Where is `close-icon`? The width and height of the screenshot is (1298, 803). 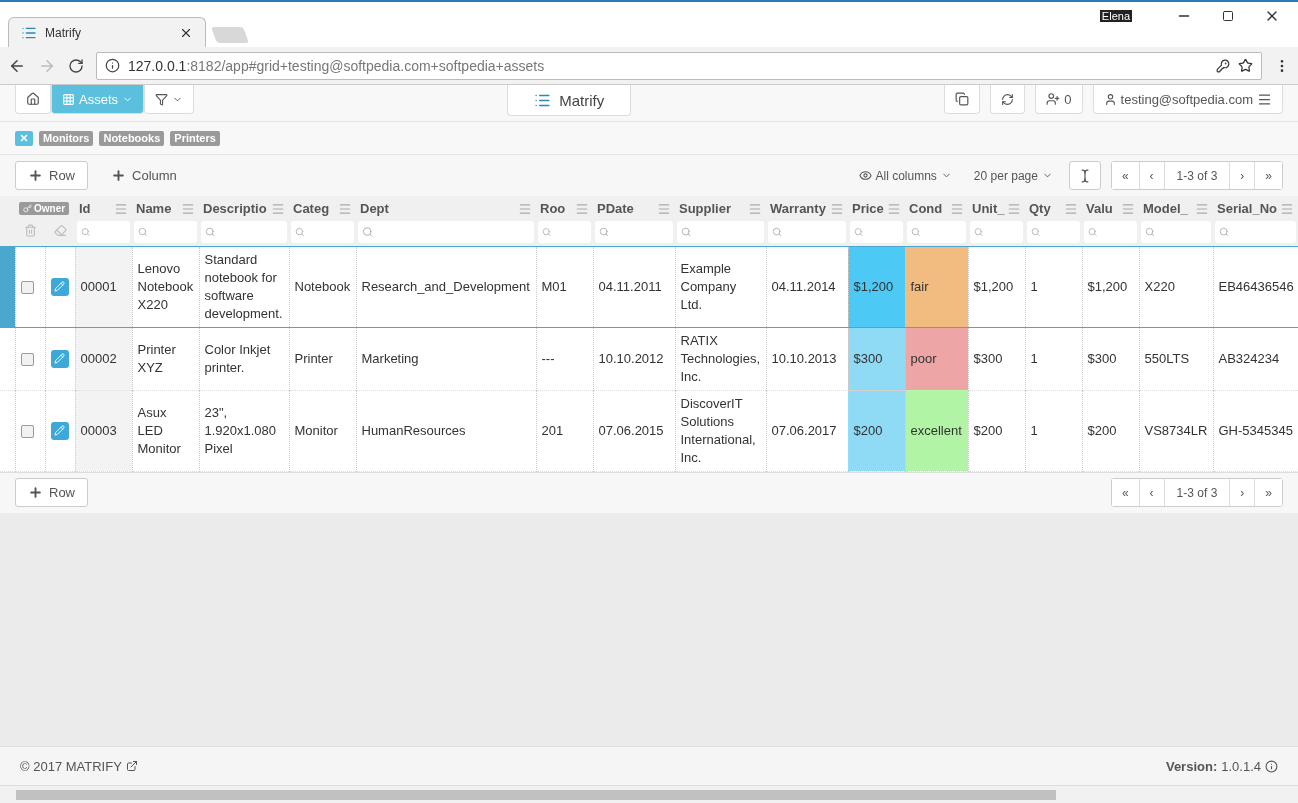 close-icon is located at coordinates (24, 138).